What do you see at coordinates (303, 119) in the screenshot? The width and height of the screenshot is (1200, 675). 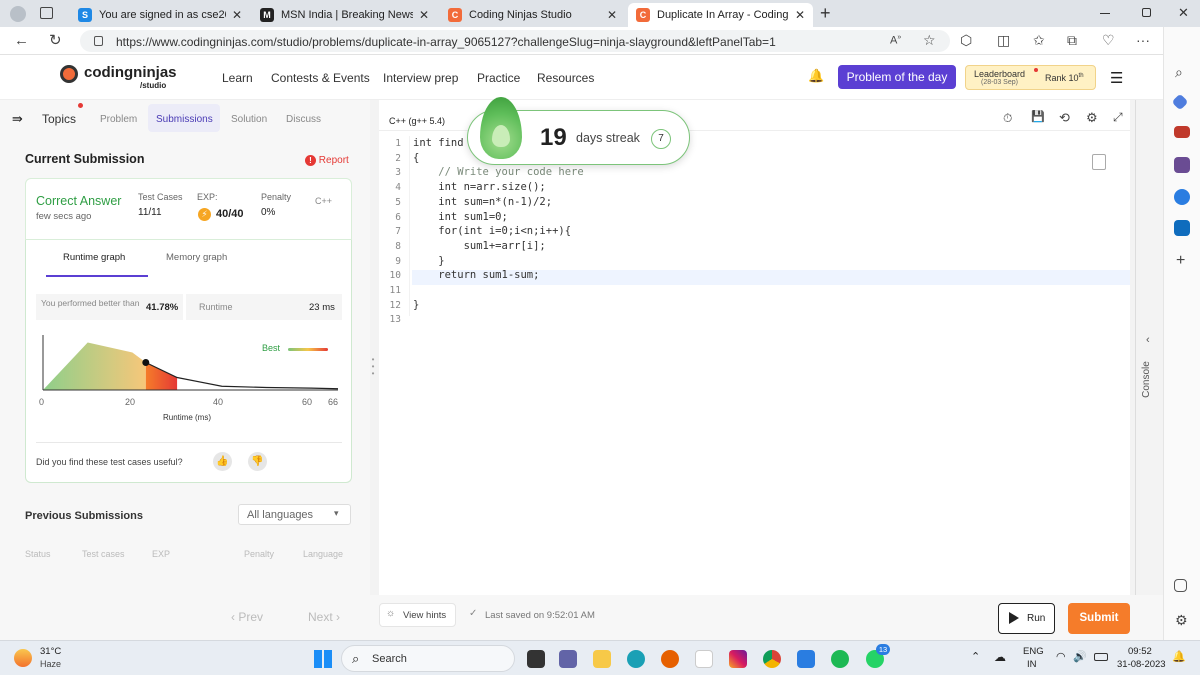 I see `tab-discuss: Discuss` at bounding box center [303, 119].